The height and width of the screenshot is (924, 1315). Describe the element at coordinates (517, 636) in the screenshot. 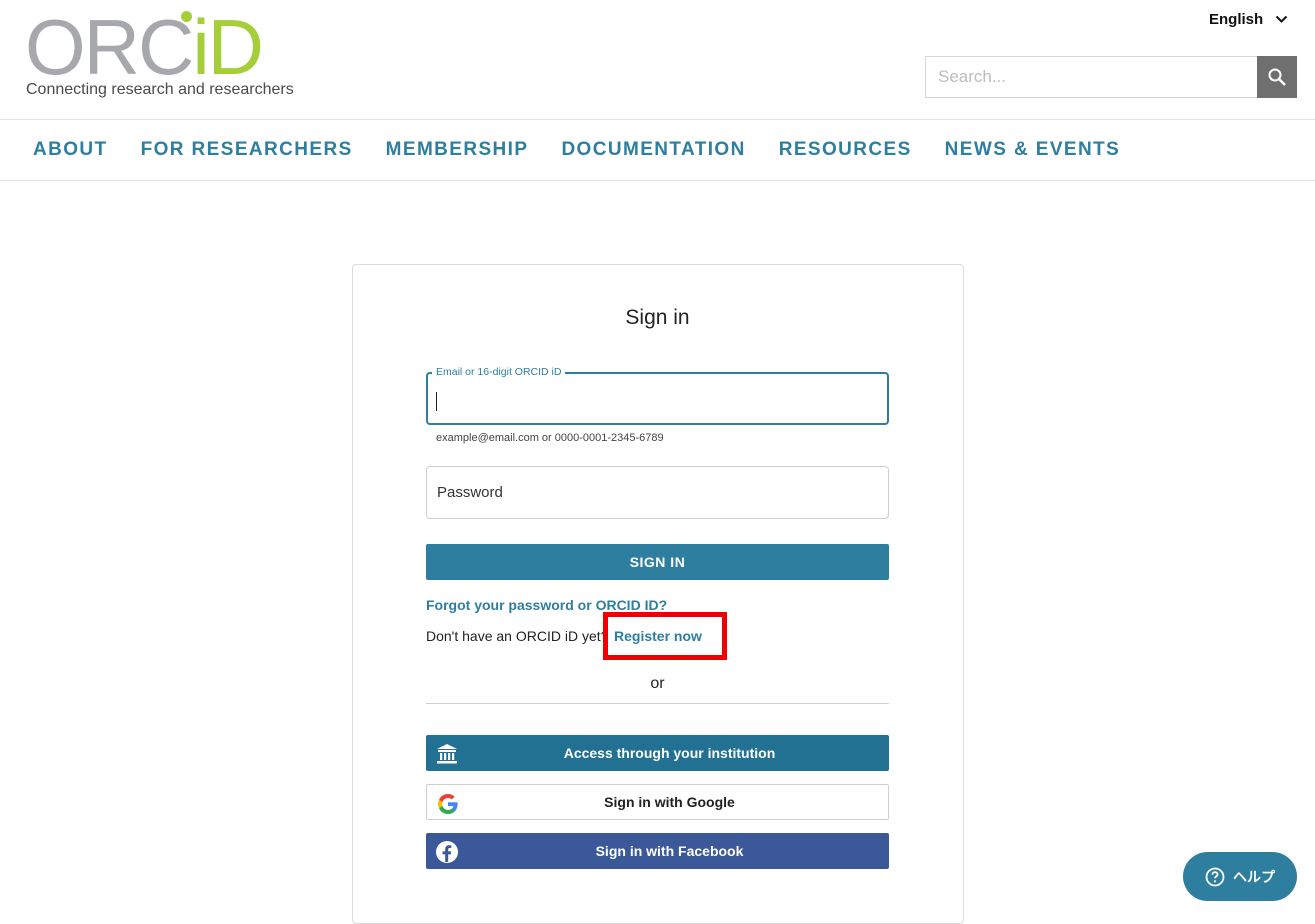

I see `no-account-text: Don't have an ORCID iD yet?` at that location.